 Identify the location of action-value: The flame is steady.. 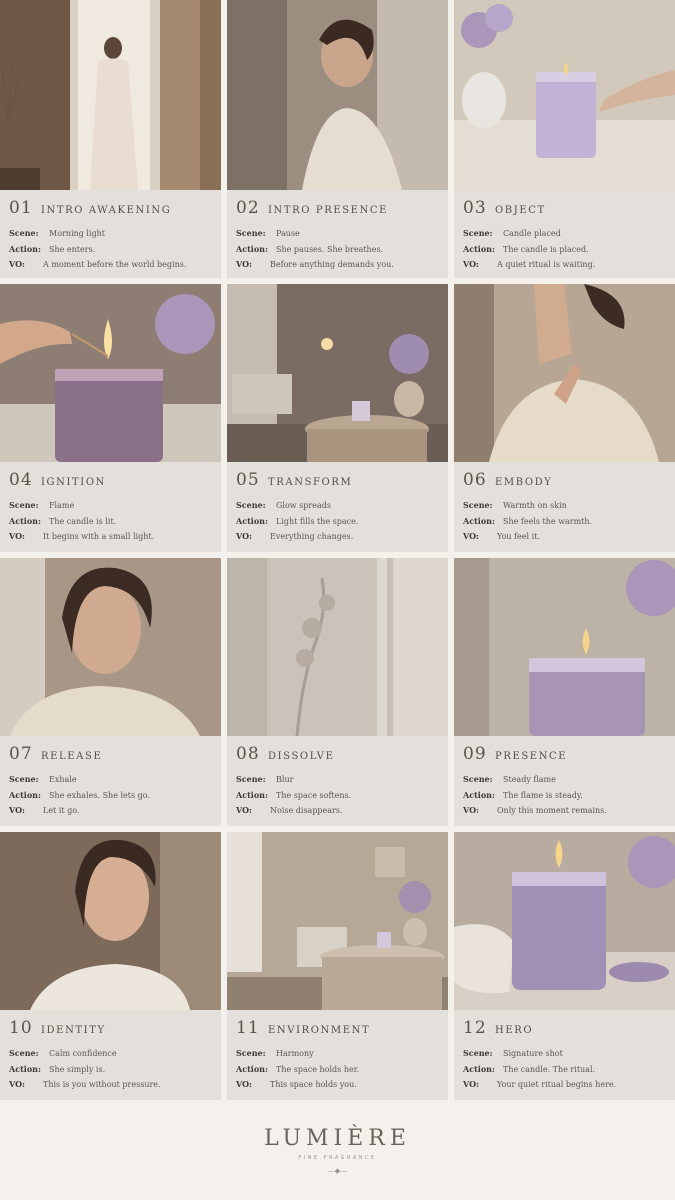
(543, 795).